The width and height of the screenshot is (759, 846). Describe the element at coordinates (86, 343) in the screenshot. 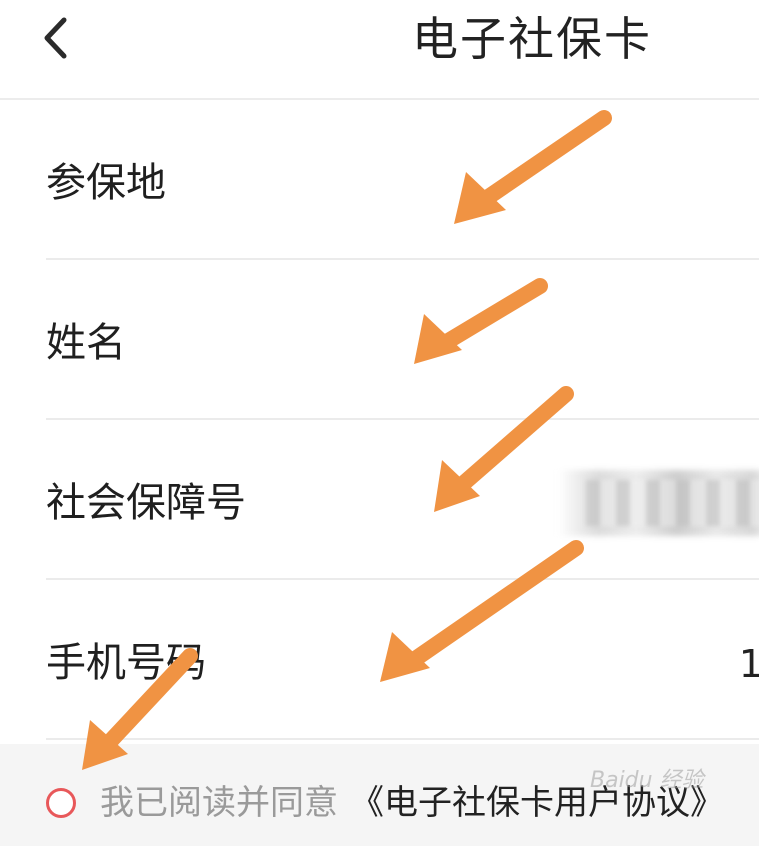

I see `field-label: 姓名` at that location.